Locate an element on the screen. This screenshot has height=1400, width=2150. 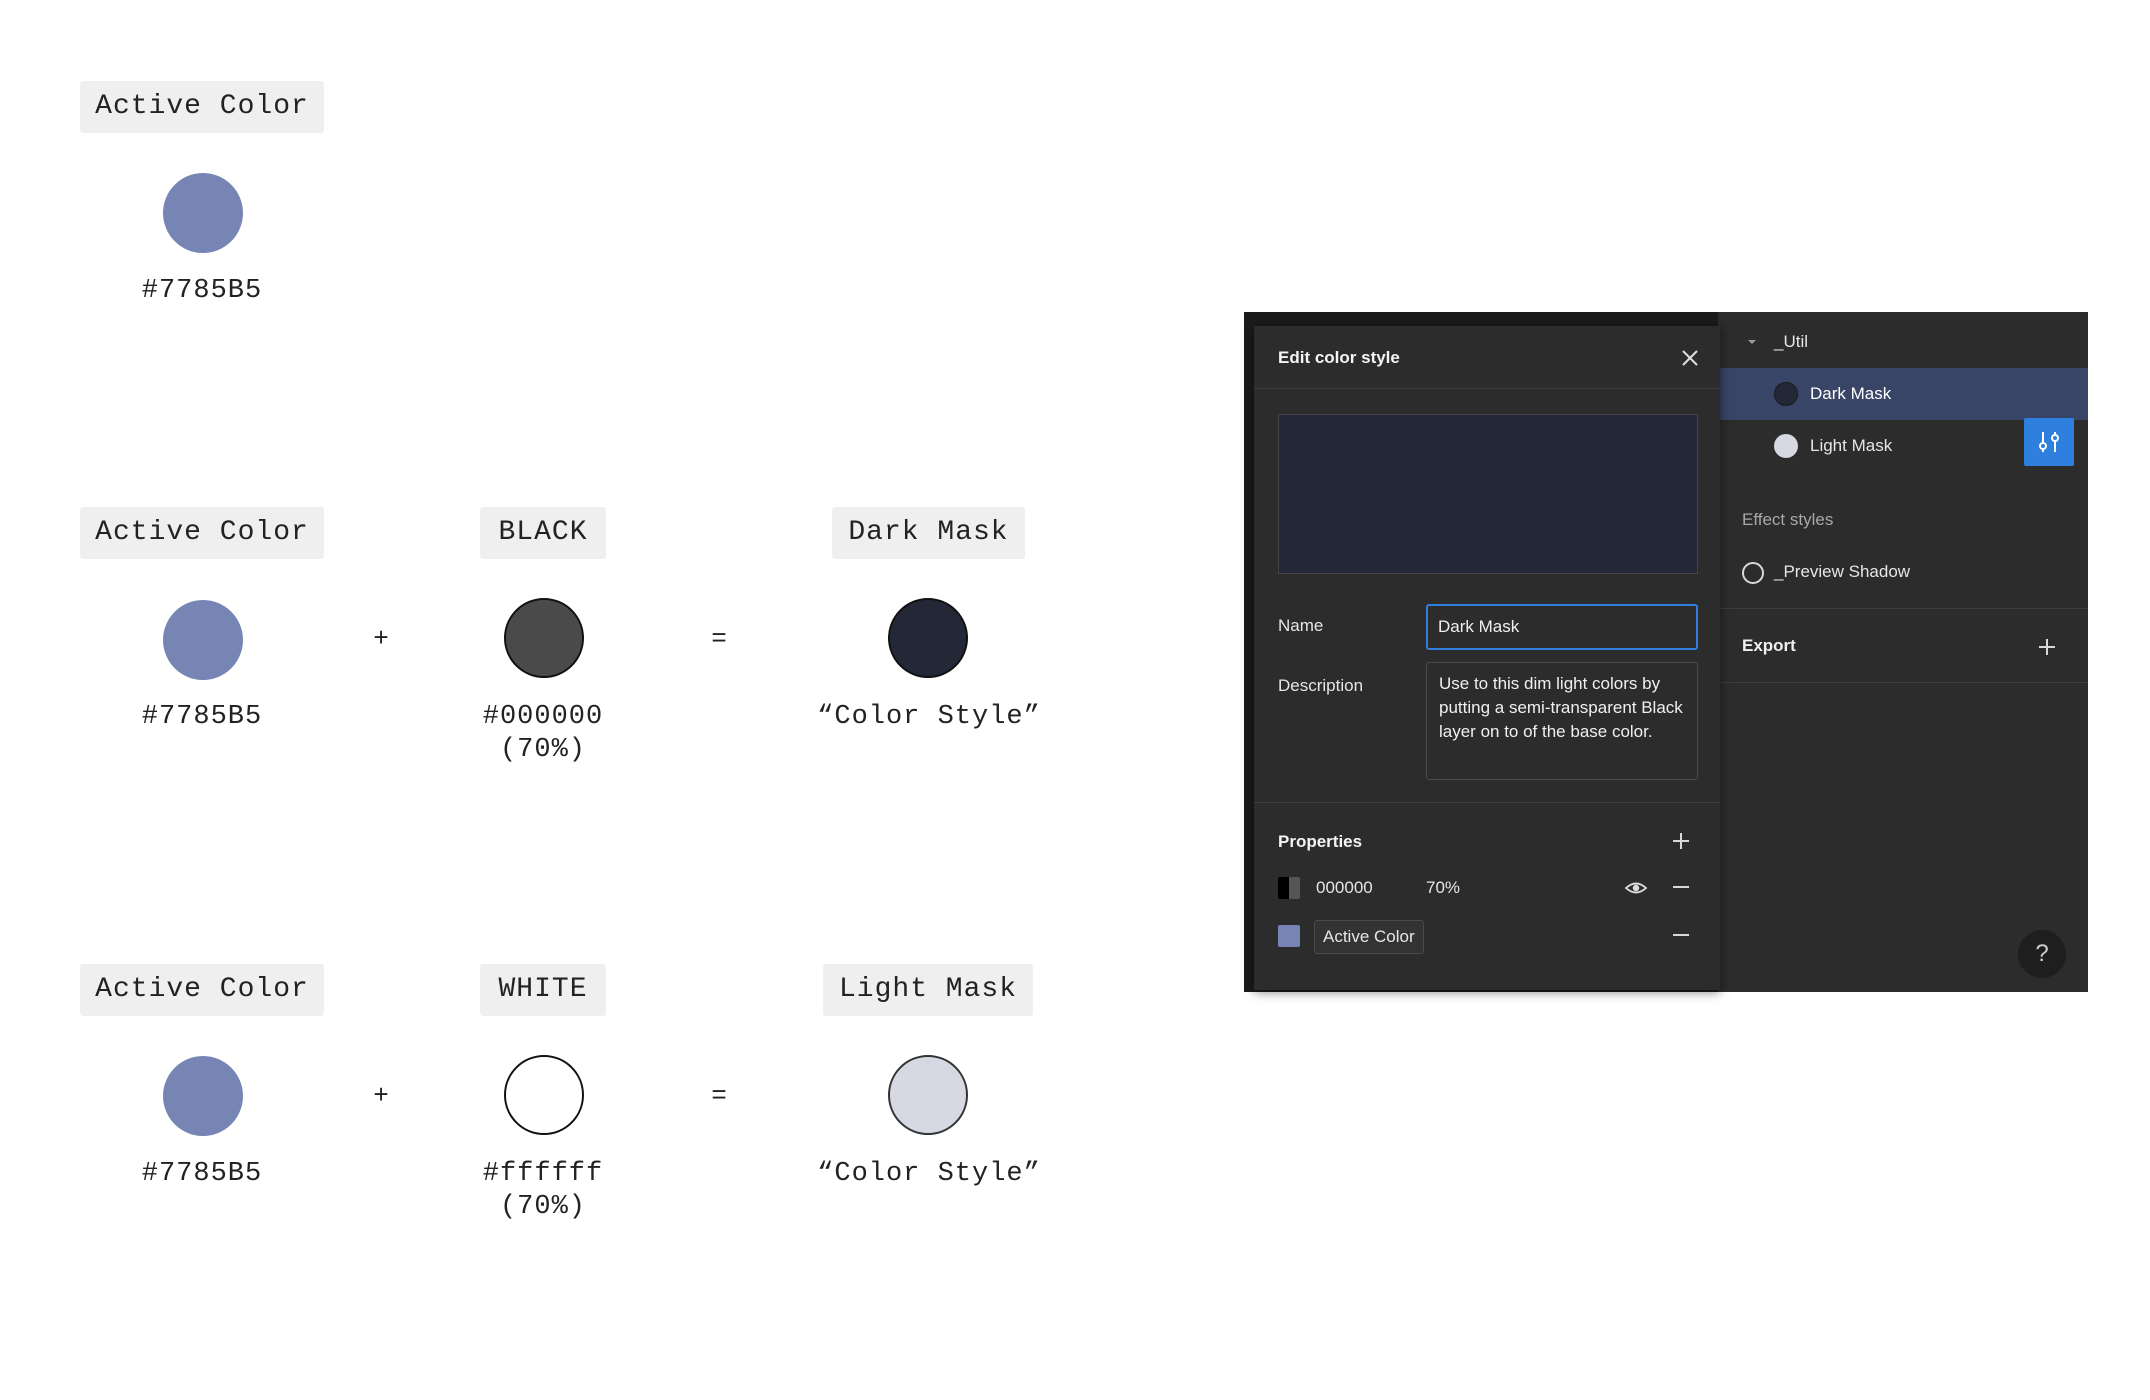
export-heading: Export is located at coordinates (1769, 645).